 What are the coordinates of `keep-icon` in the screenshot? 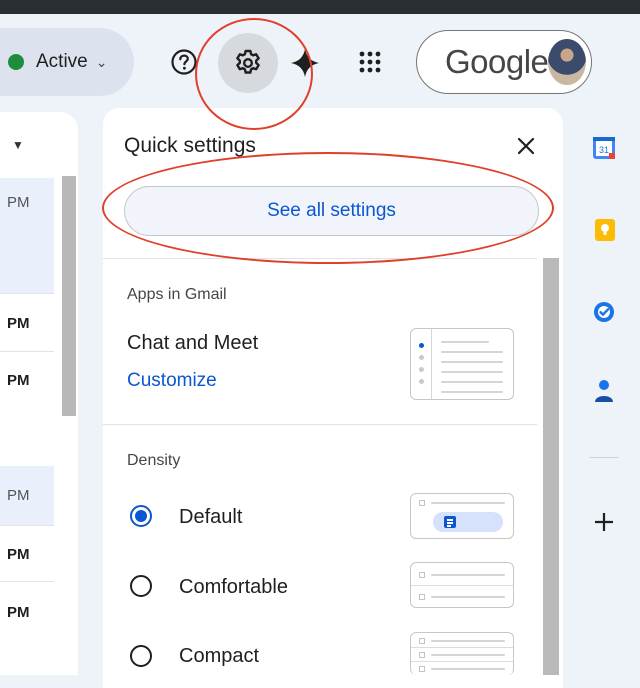 It's located at (605, 230).